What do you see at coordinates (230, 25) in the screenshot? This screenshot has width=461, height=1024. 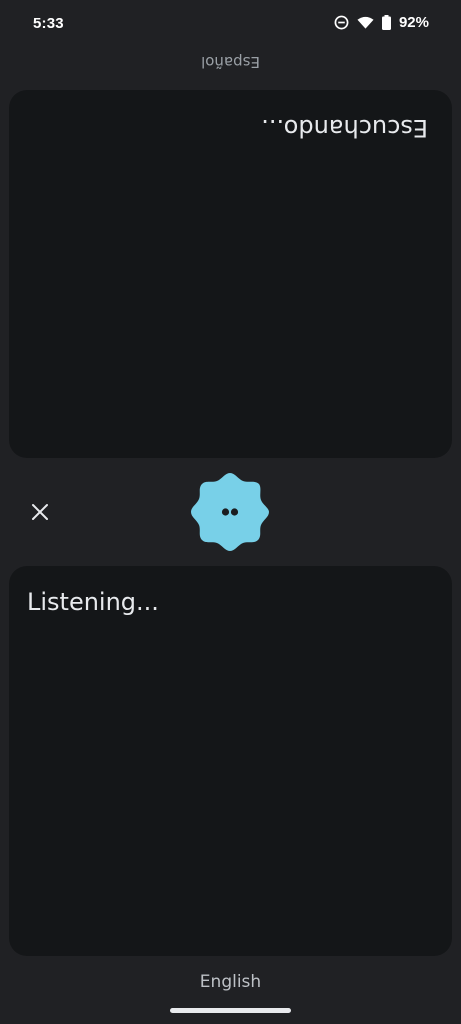 I see `status-bar: 5:33 92%` at bounding box center [230, 25].